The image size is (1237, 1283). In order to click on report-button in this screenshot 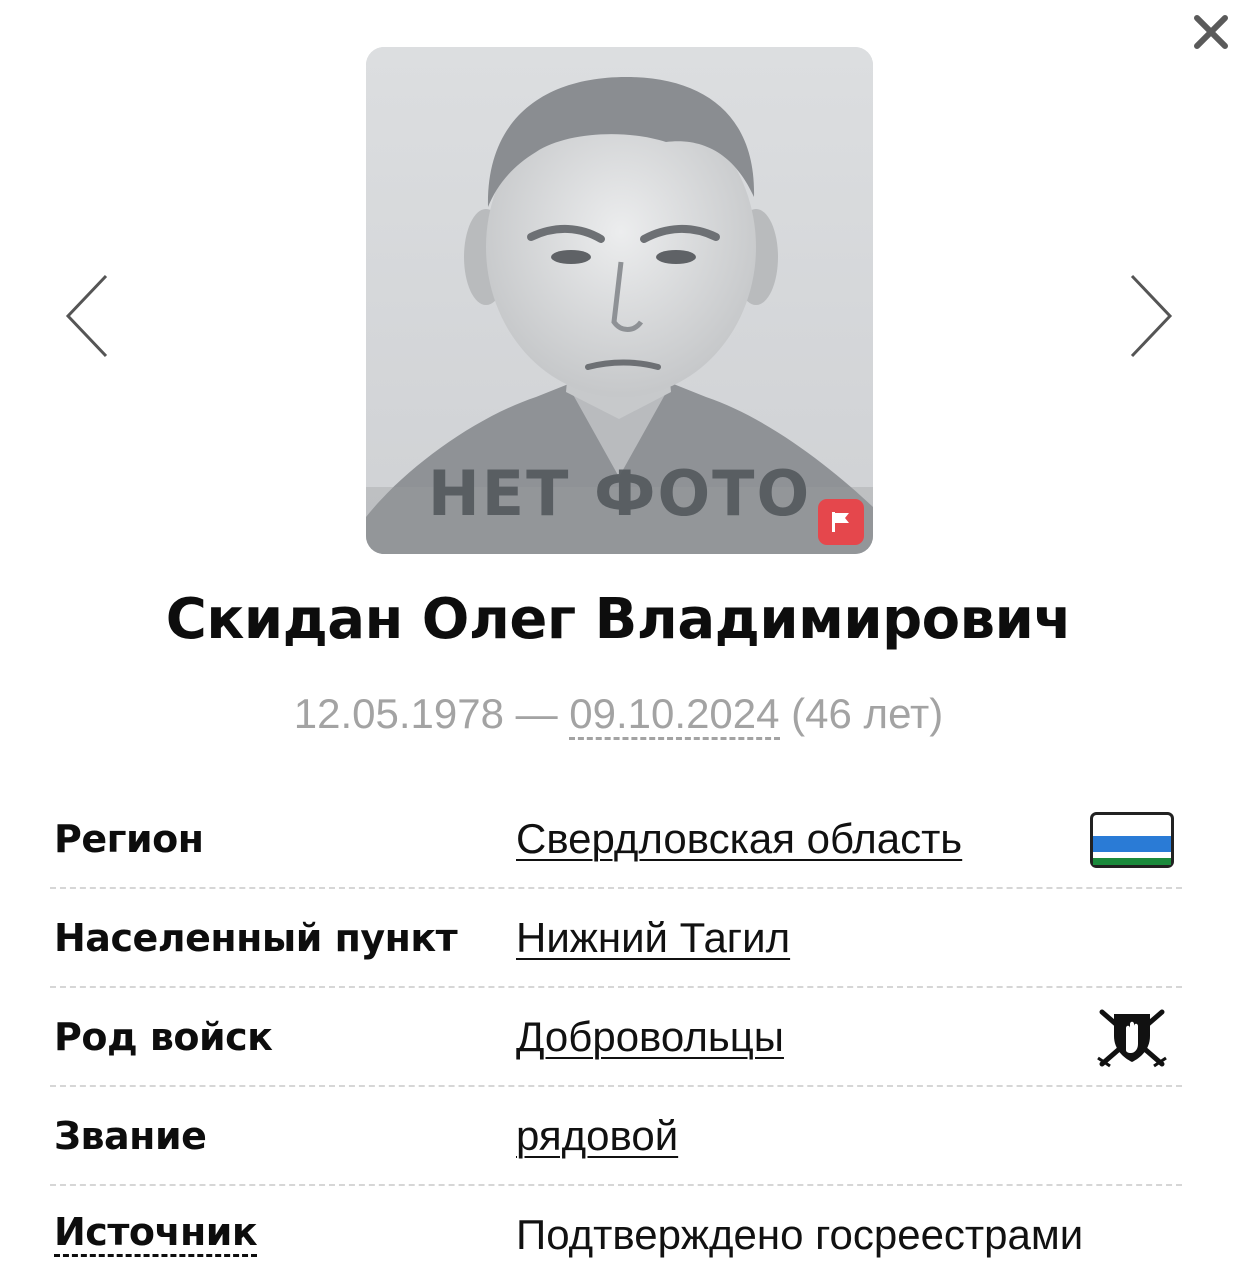, I will do `click(841, 522)`.